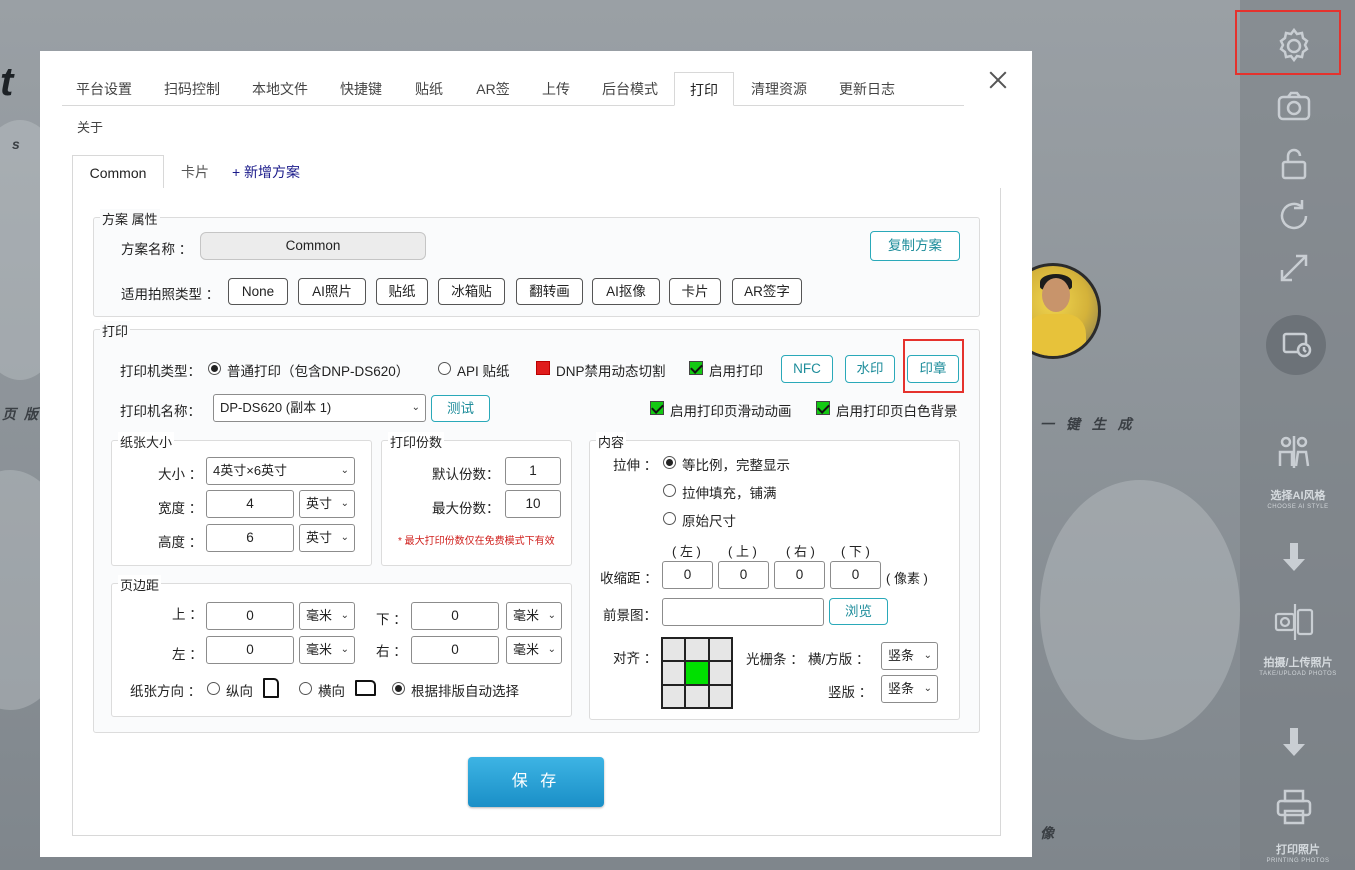 This screenshot has height=870, width=1355. Describe the element at coordinates (361, 89) in the screenshot. I see `tab-shortcuts: 快捷键` at that location.